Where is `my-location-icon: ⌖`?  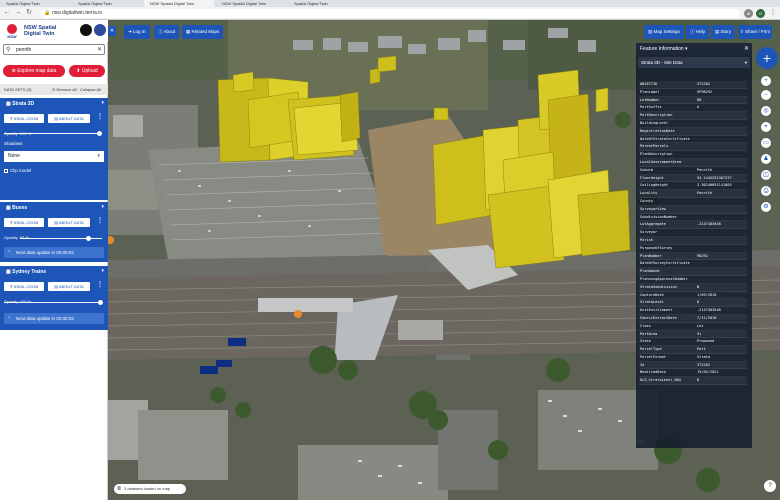
my-location-icon: ⌖ is located at coordinates (766, 127).